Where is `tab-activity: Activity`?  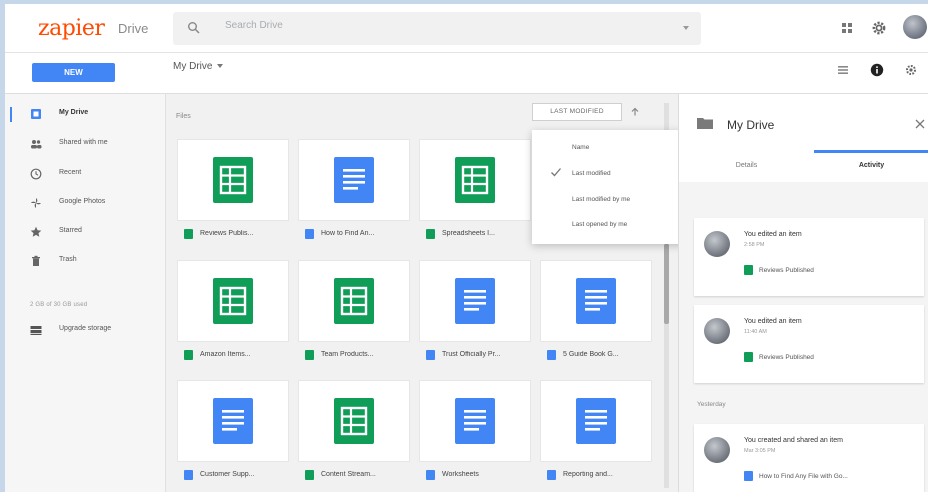
tab-activity: Activity is located at coordinates (871, 168).